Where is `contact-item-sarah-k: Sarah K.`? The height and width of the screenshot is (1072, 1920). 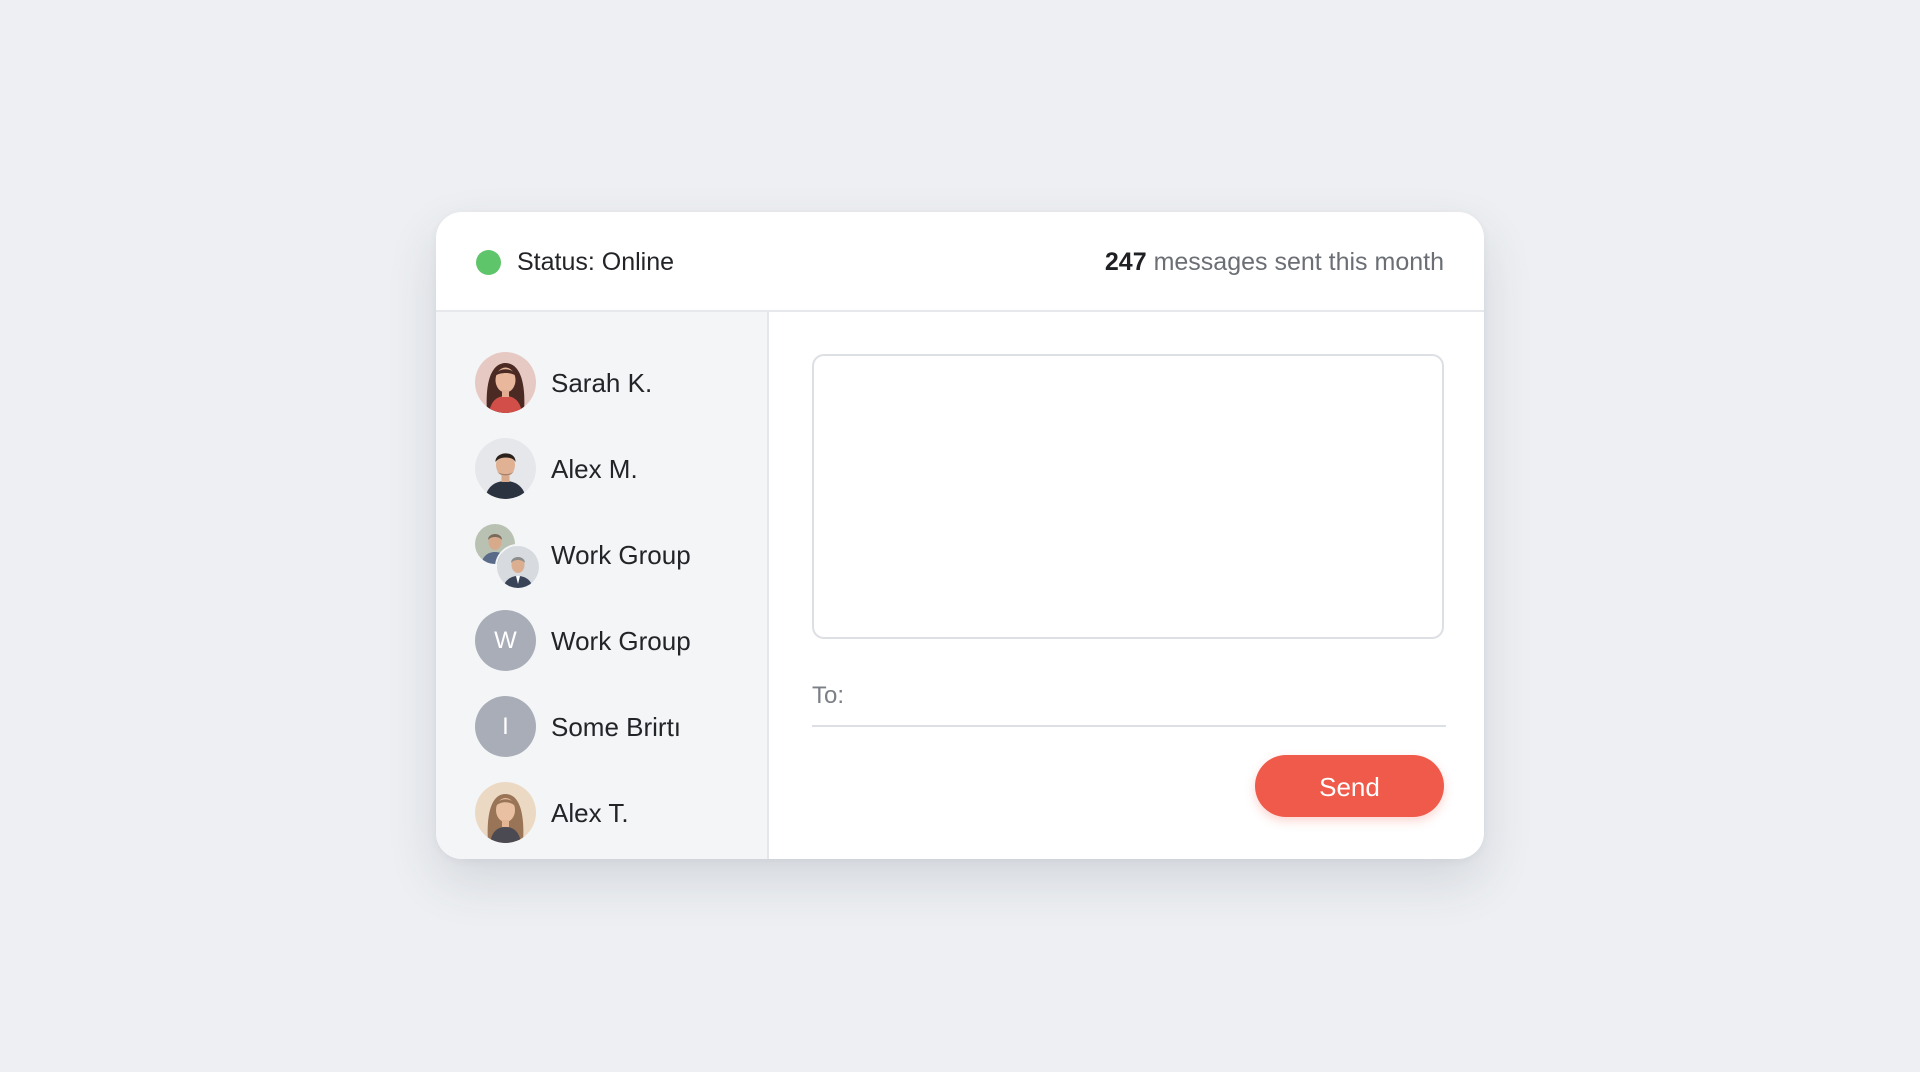
contact-item-sarah-k: Sarah K. is located at coordinates (615, 383).